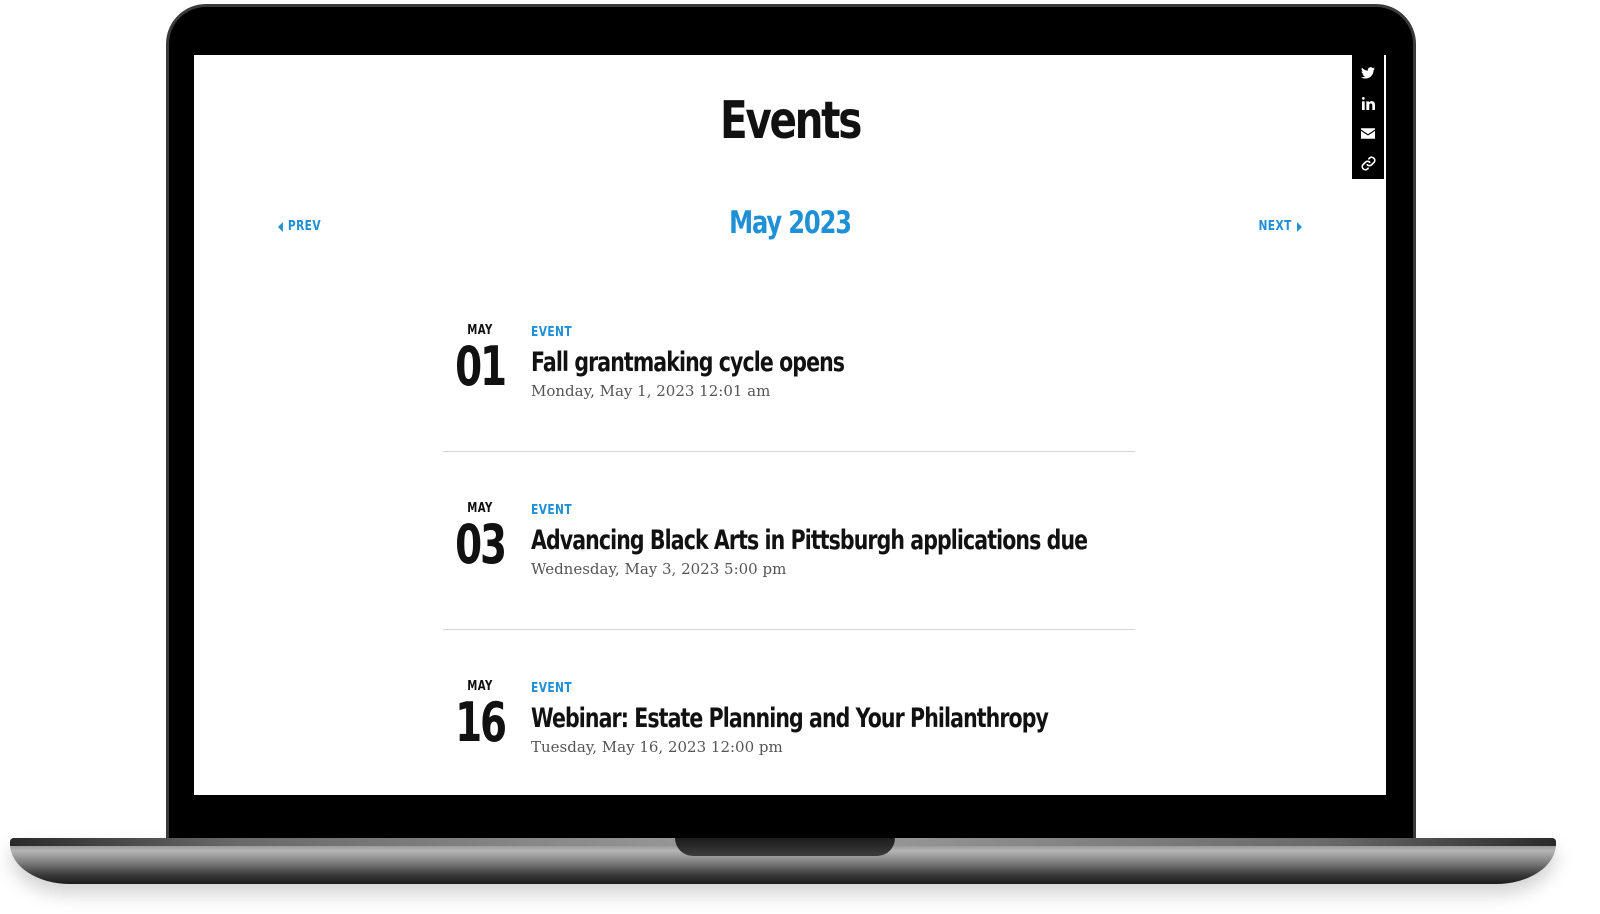 The image size is (1600, 914). What do you see at coordinates (760, 362) in the screenshot?
I see `event-title-link: Fall grantmaking cycle opens` at bounding box center [760, 362].